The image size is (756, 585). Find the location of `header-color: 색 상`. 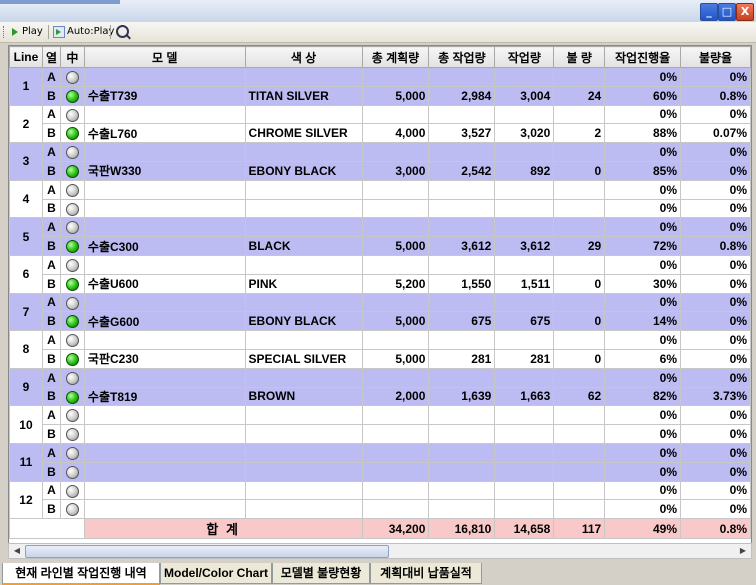

header-color: 색 상 is located at coordinates (303, 57).